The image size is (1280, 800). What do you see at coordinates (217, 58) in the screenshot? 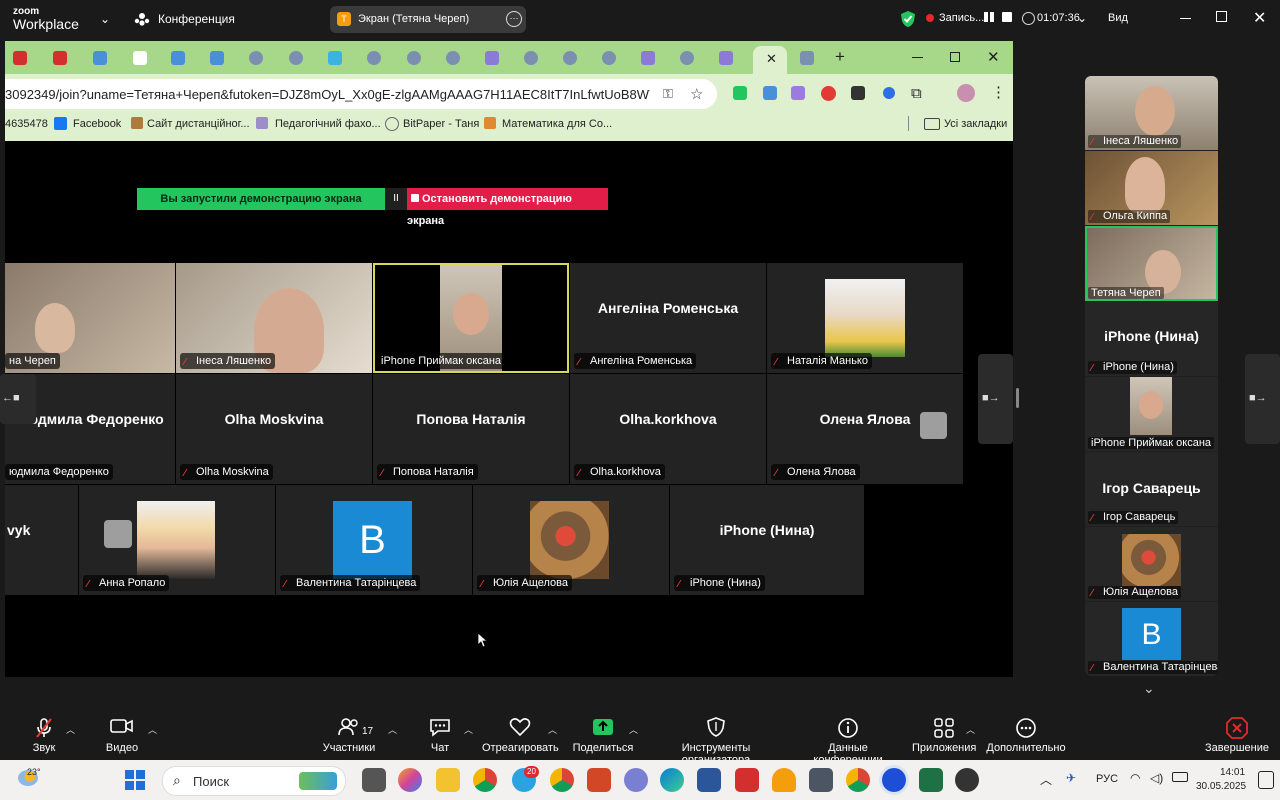
I see `calendar-tab-icon` at bounding box center [217, 58].